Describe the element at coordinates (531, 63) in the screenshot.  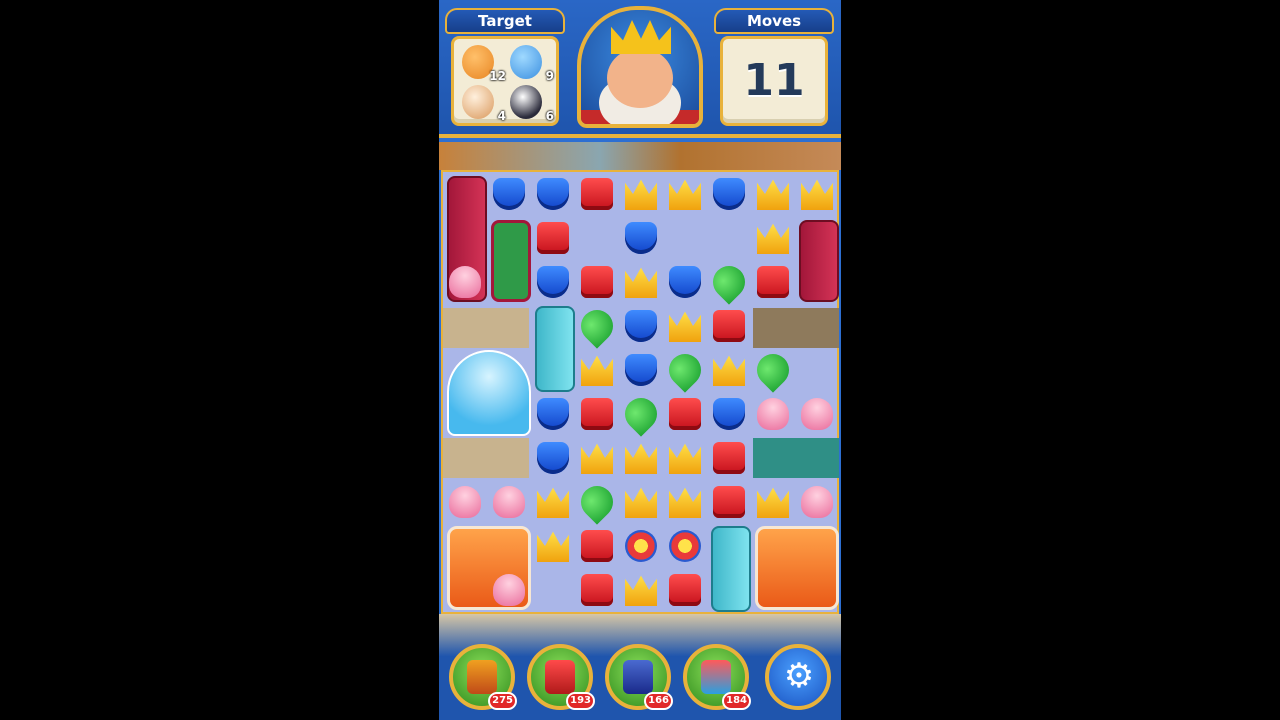
I see `target-item-balloon: 9` at that location.